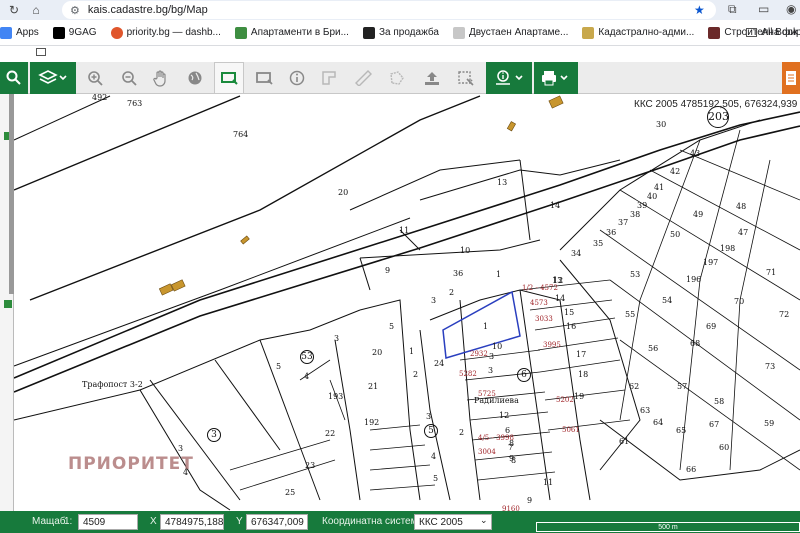 The image size is (800, 533). What do you see at coordinates (682, 386) in the screenshot?
I see `parcel-label: 57` at bounding box center [682, 386].